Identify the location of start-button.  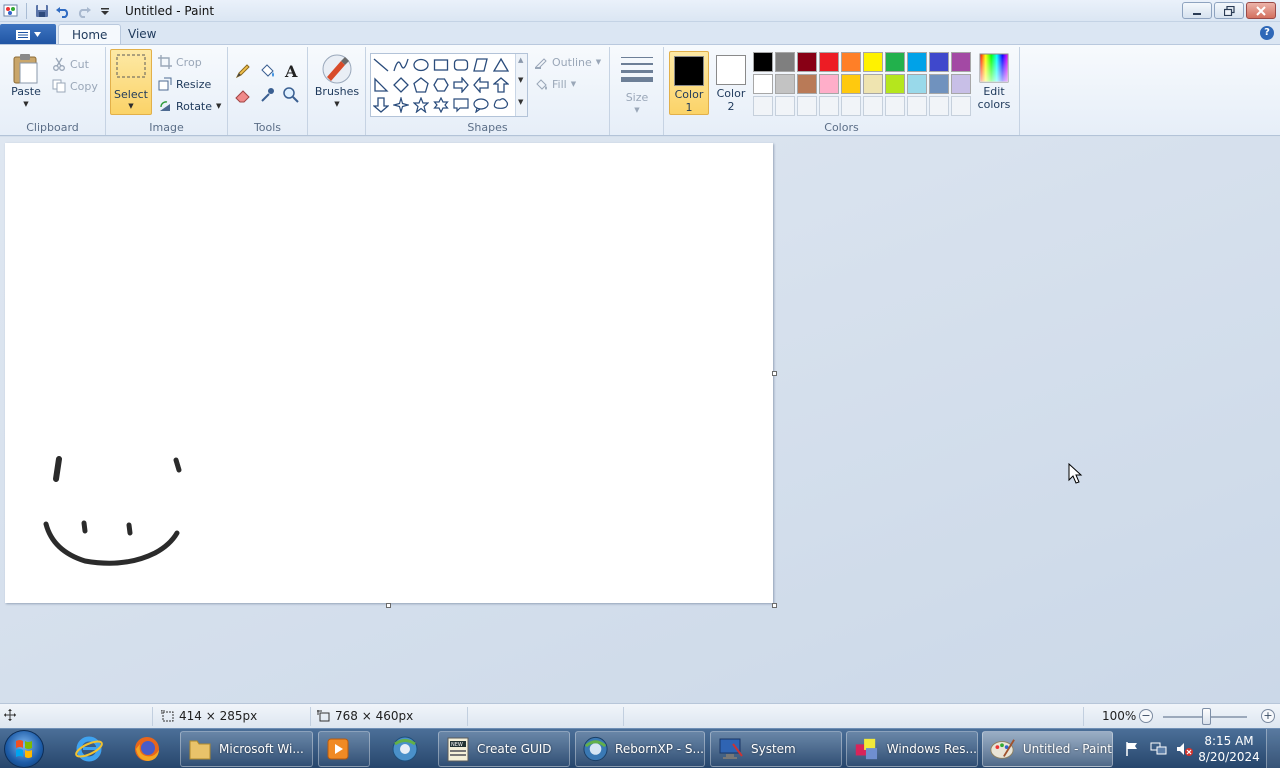
(24, 749).